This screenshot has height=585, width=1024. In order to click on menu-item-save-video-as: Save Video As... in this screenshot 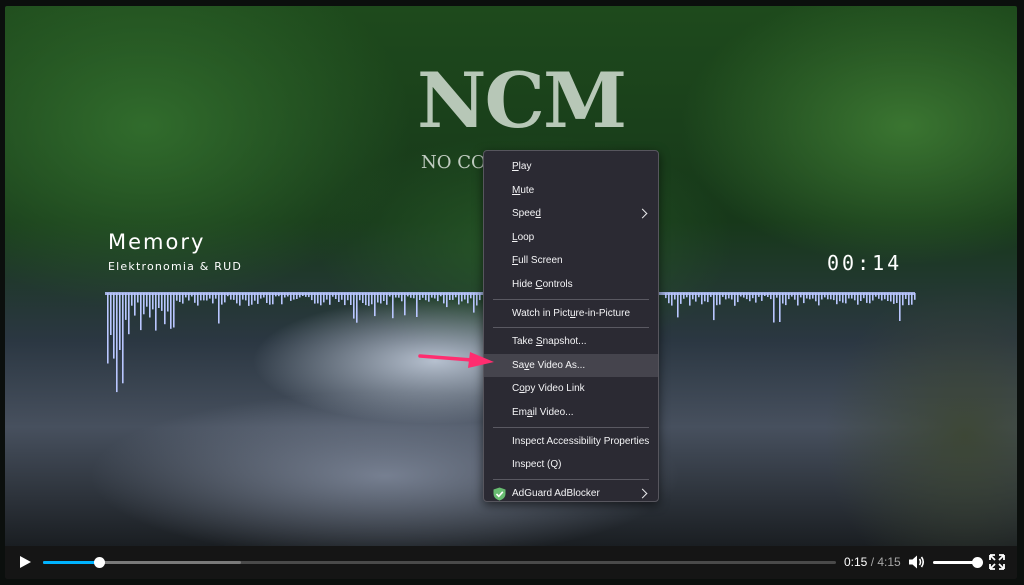, I will do `click(571, 365)`.